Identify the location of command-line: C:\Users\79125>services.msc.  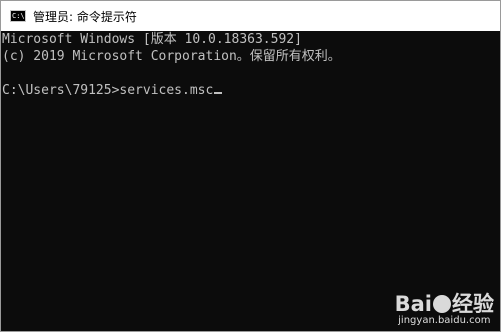
(251, 90).